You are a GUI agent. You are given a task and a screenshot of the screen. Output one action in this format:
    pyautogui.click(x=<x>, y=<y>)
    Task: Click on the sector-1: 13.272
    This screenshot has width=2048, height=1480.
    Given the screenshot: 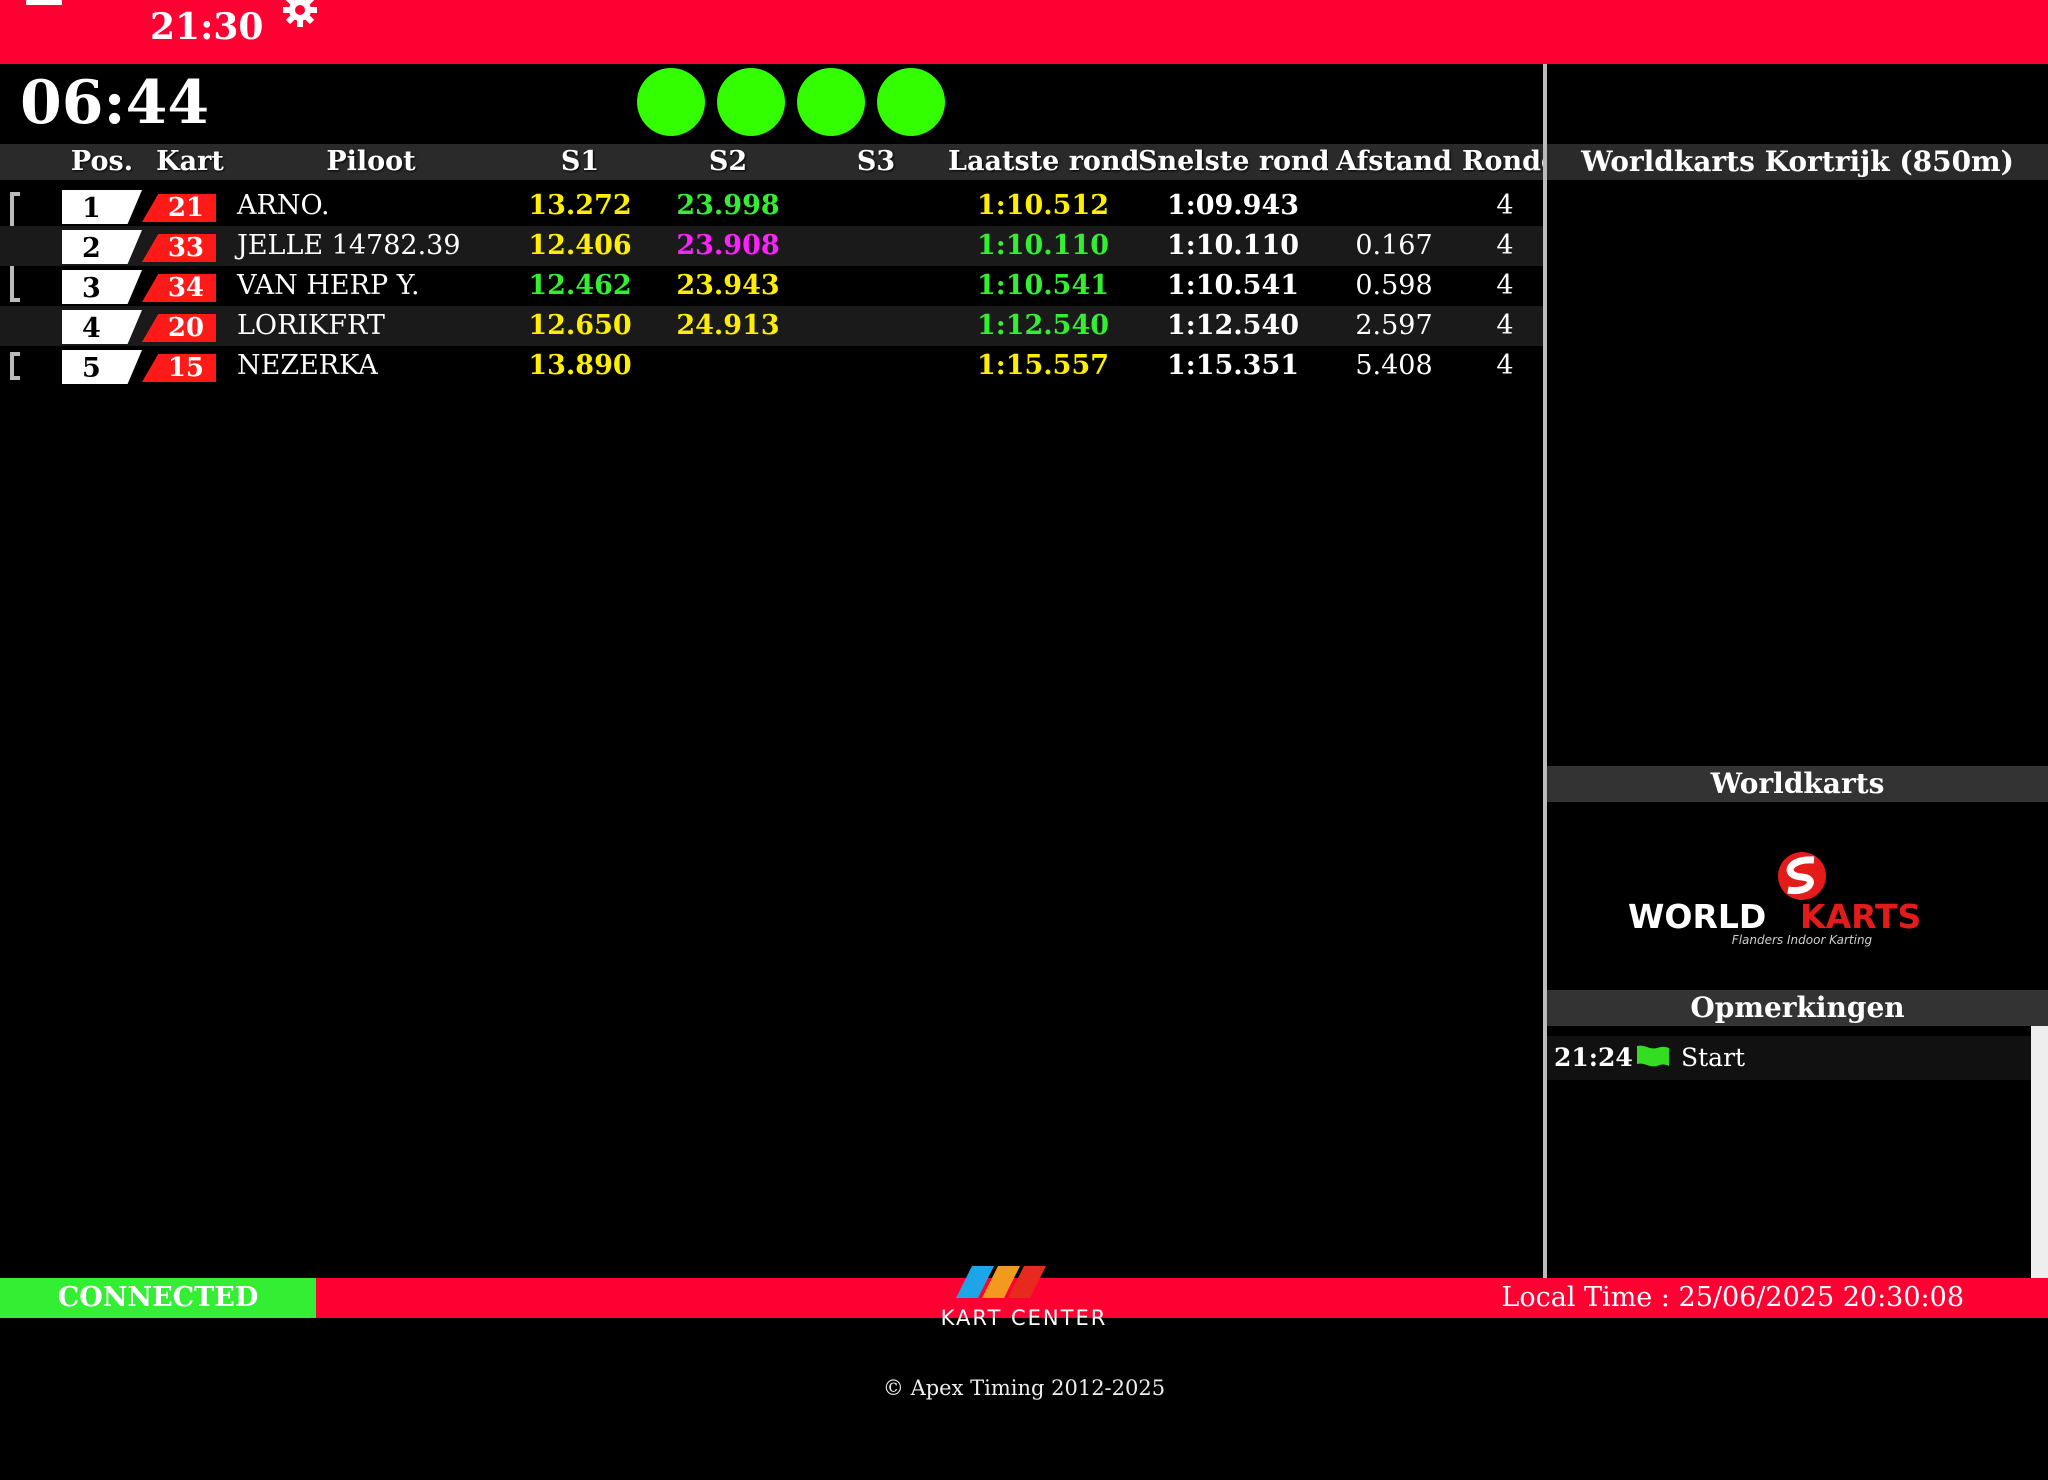 What is the action you would take?
    pyautogui.click(x=580, y=205)
    